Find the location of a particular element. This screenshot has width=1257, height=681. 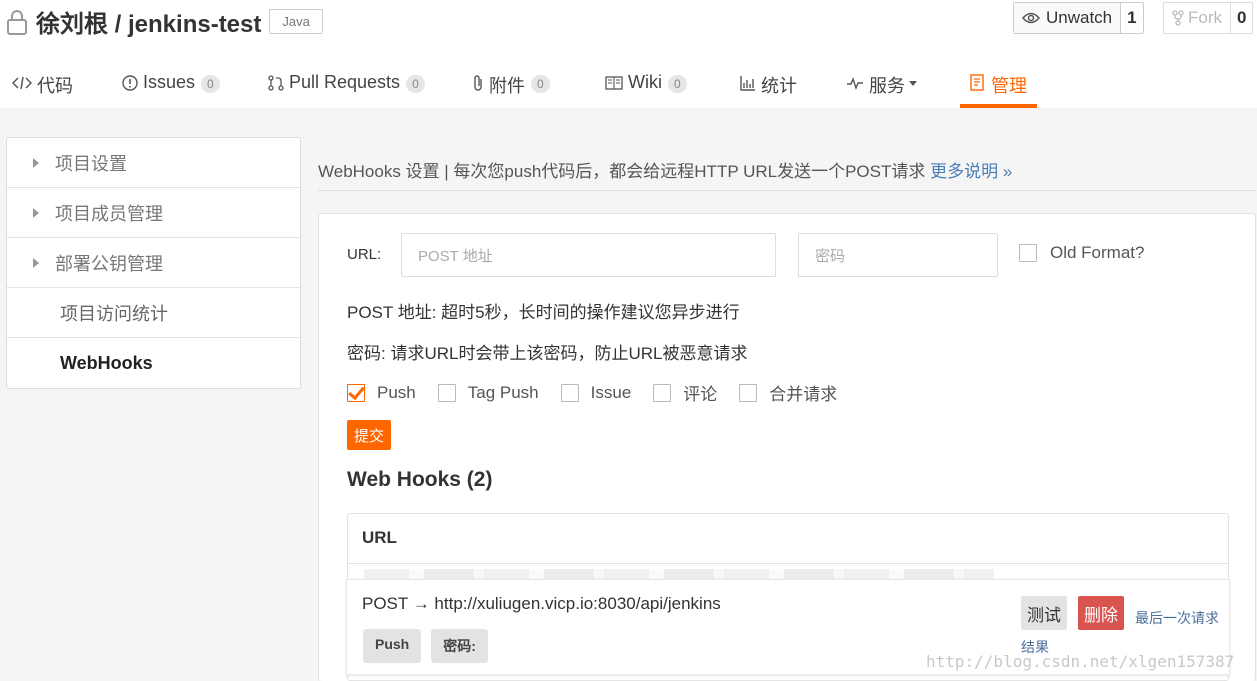

tab-issues: Issues 0 is located at coordinates (171, 85).